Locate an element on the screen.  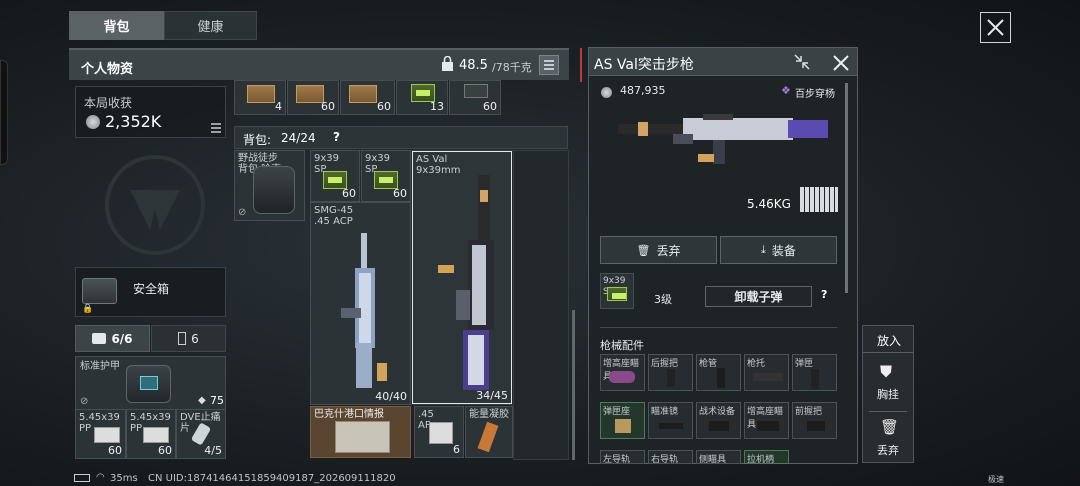
items-count: 6 is located at coordinates (195, 338).